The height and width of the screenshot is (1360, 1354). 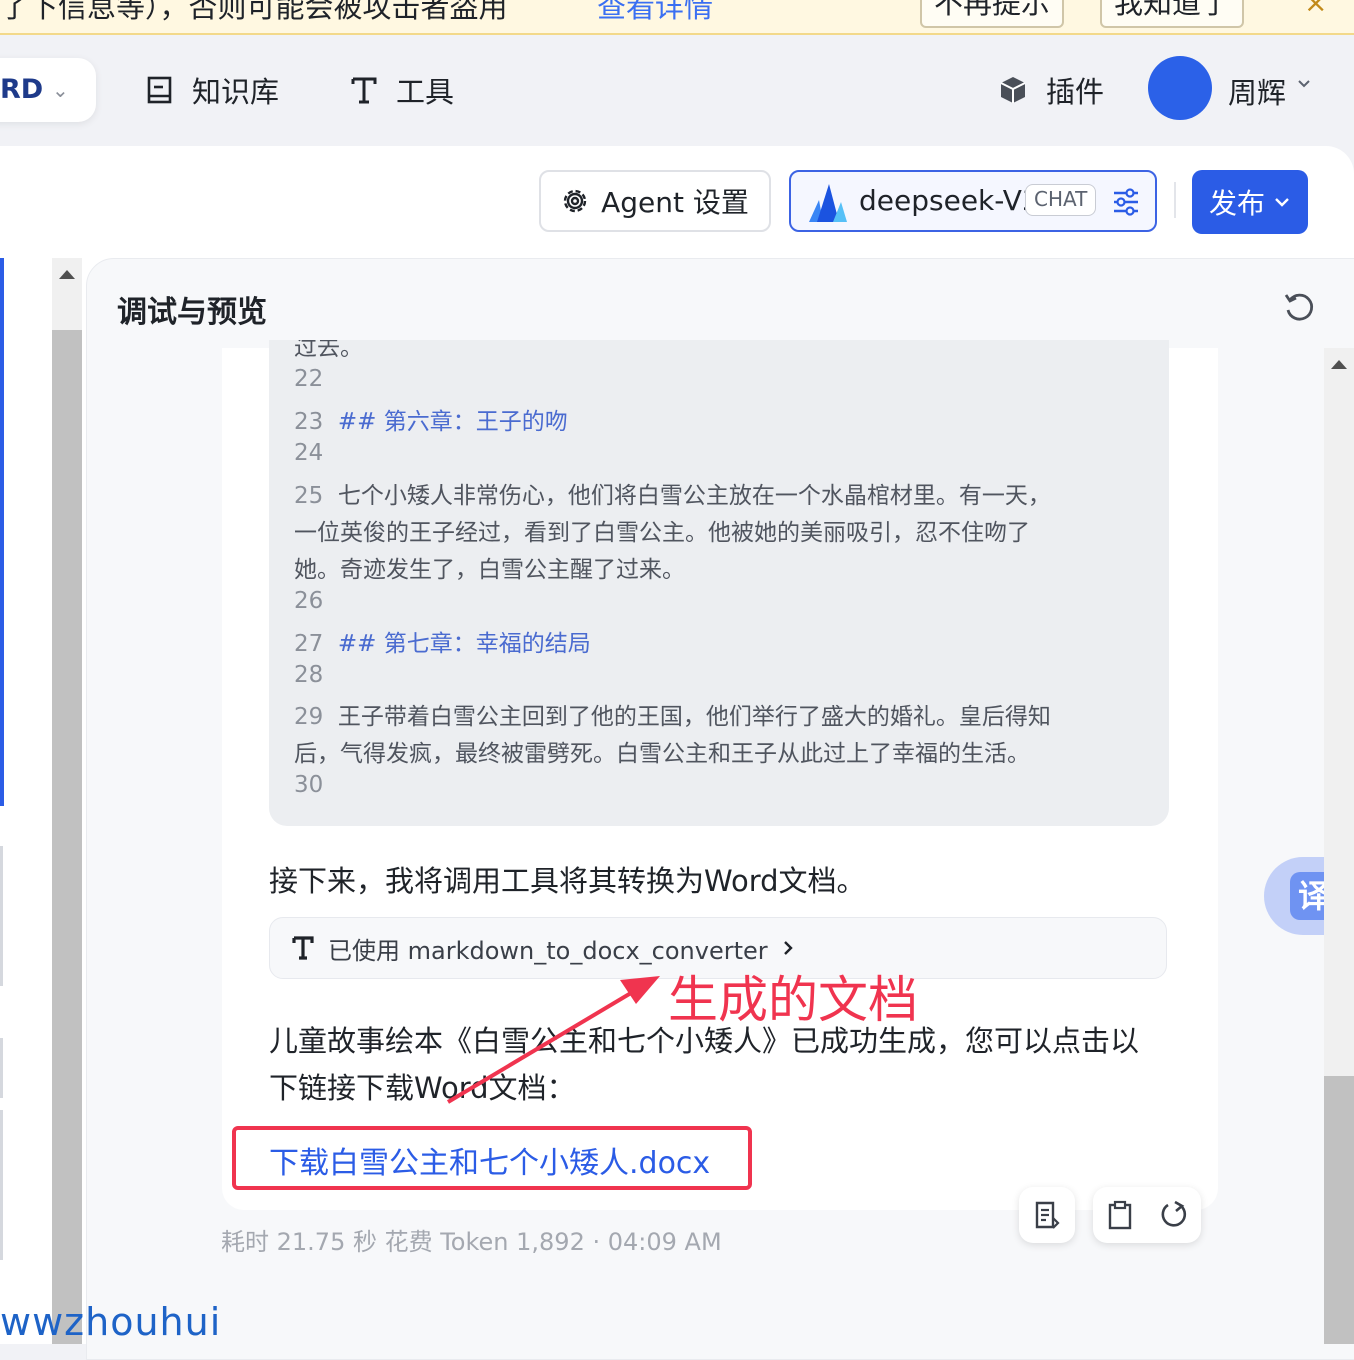 What do you see at coordinates (309, 496) in the screenshot?
I see `line-number: 25` at bounding box center [309, 496].